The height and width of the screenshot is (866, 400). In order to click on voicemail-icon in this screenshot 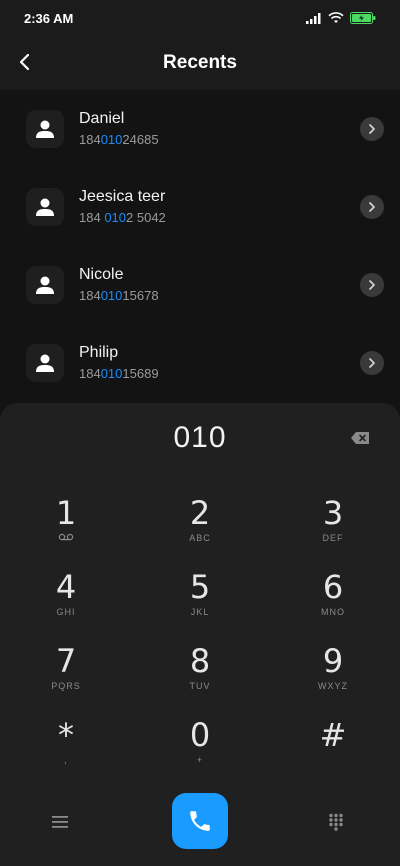, I will do `click(66, 537)`.